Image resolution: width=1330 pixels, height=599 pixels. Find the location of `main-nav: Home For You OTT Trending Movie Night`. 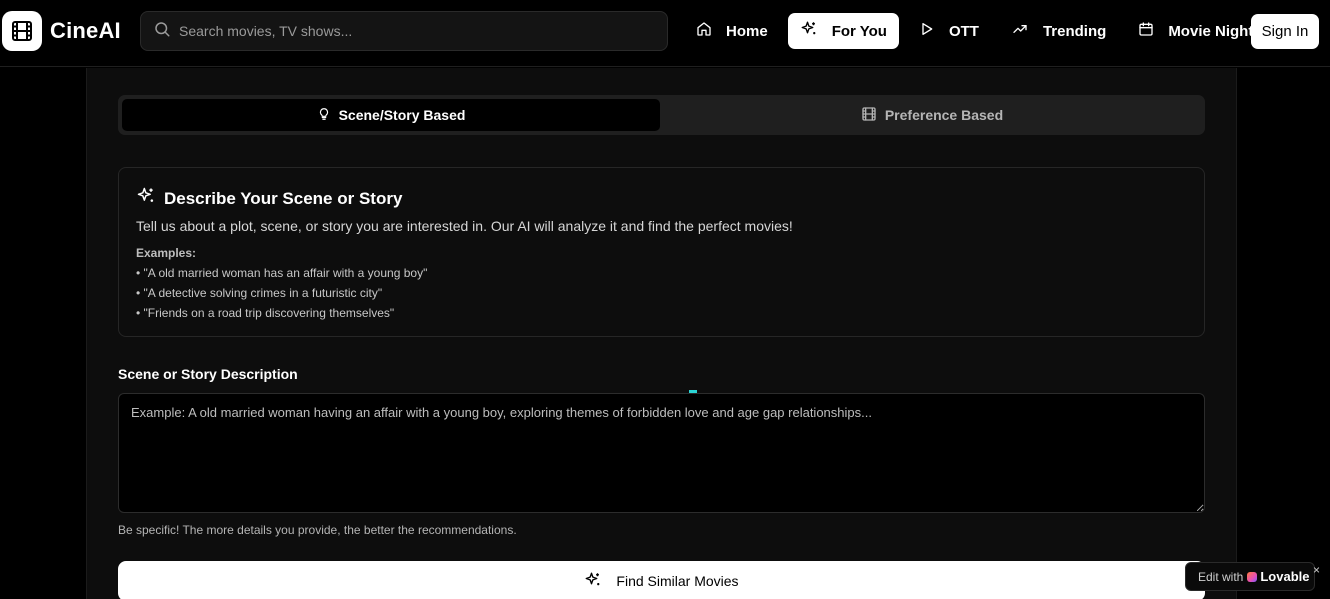

main-nav: Home For You OTT Trending Movie Night is located at coordinates (978, 31).